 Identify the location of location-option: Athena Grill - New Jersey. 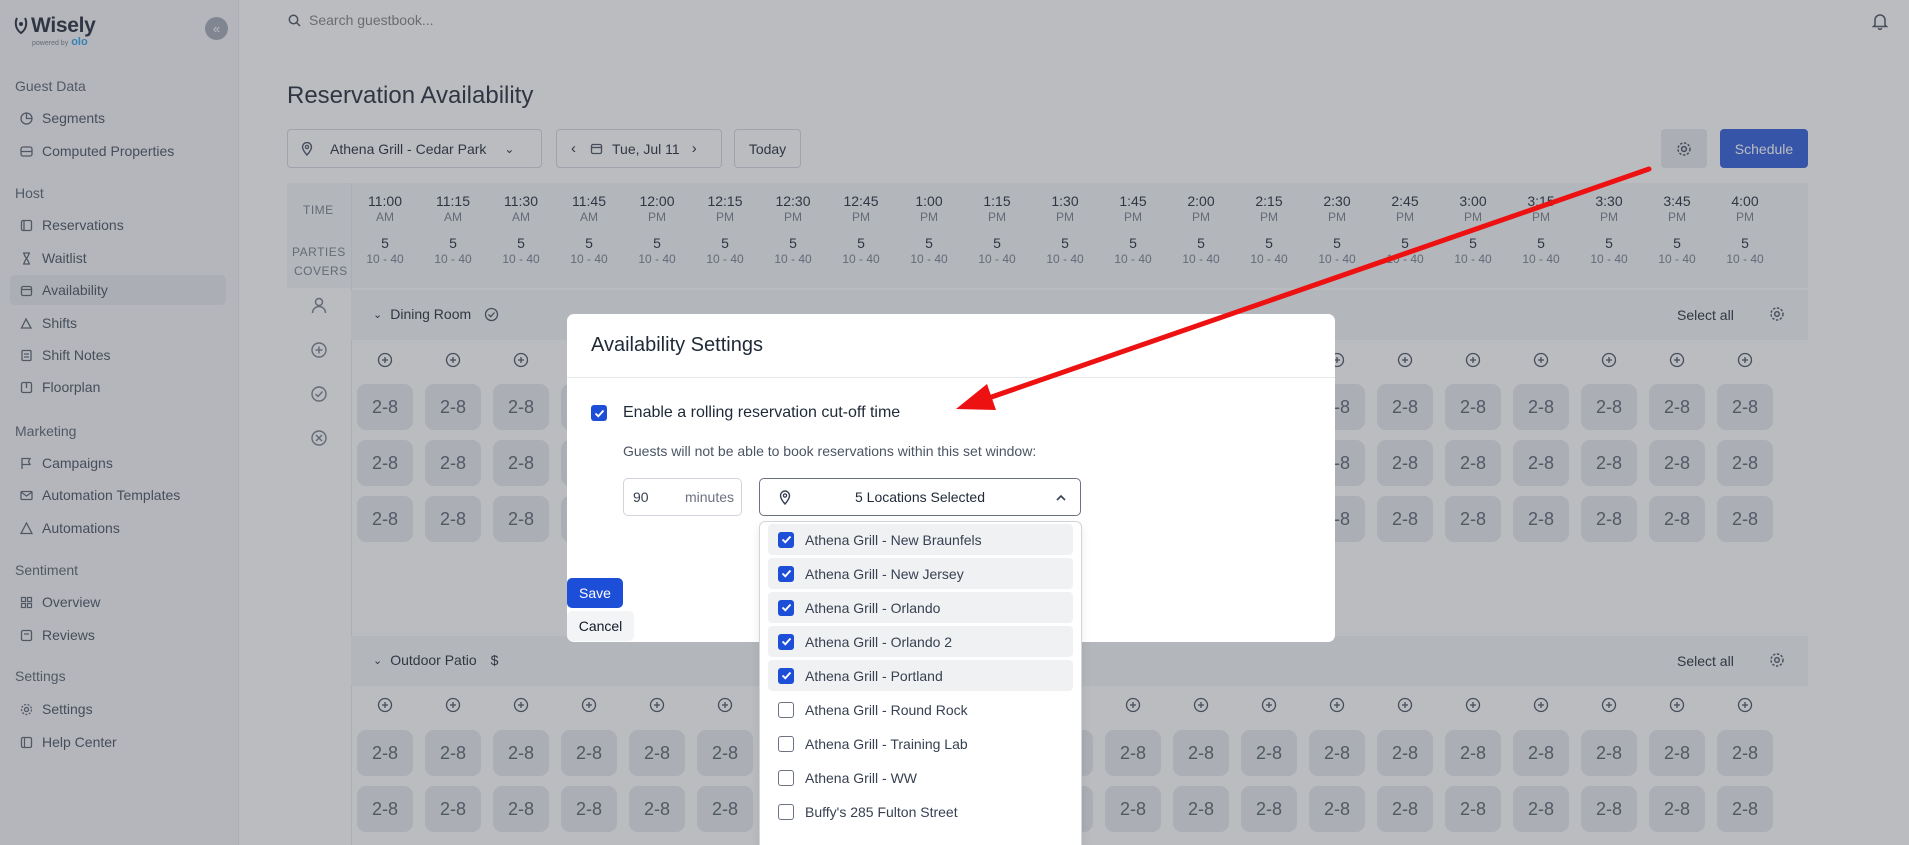
(920, 573).